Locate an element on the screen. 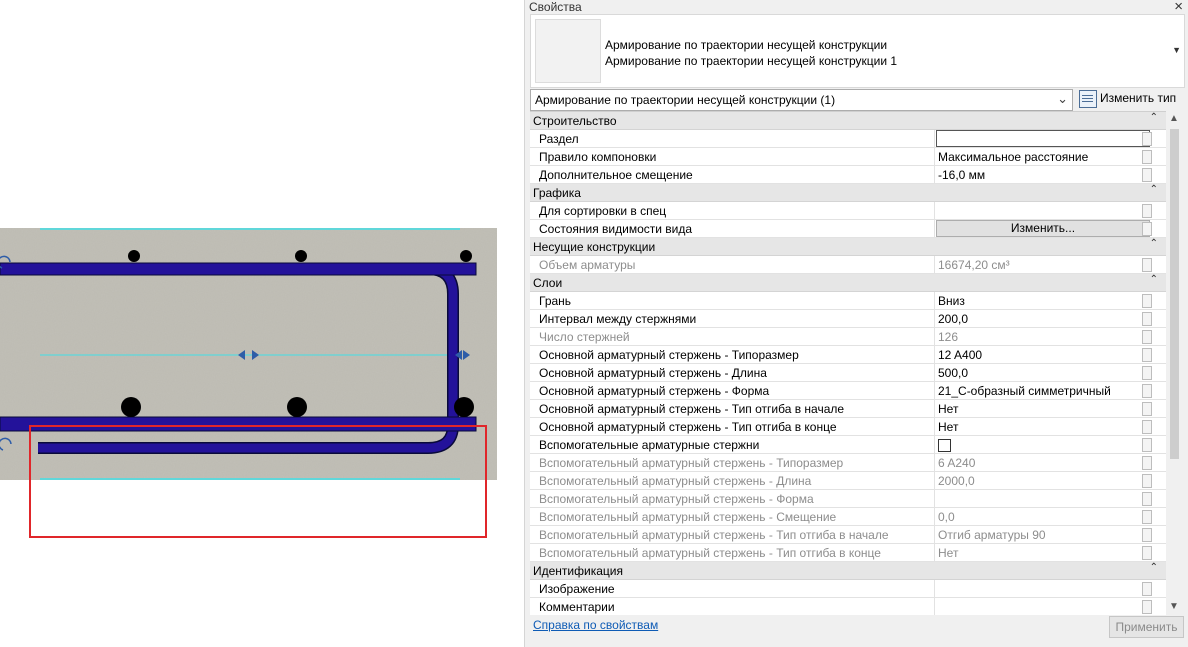 Image resolution: width=1188 pixels, height=647 pixels. scroll-up-icon: ▲ is located at coordinates (1174, 118).